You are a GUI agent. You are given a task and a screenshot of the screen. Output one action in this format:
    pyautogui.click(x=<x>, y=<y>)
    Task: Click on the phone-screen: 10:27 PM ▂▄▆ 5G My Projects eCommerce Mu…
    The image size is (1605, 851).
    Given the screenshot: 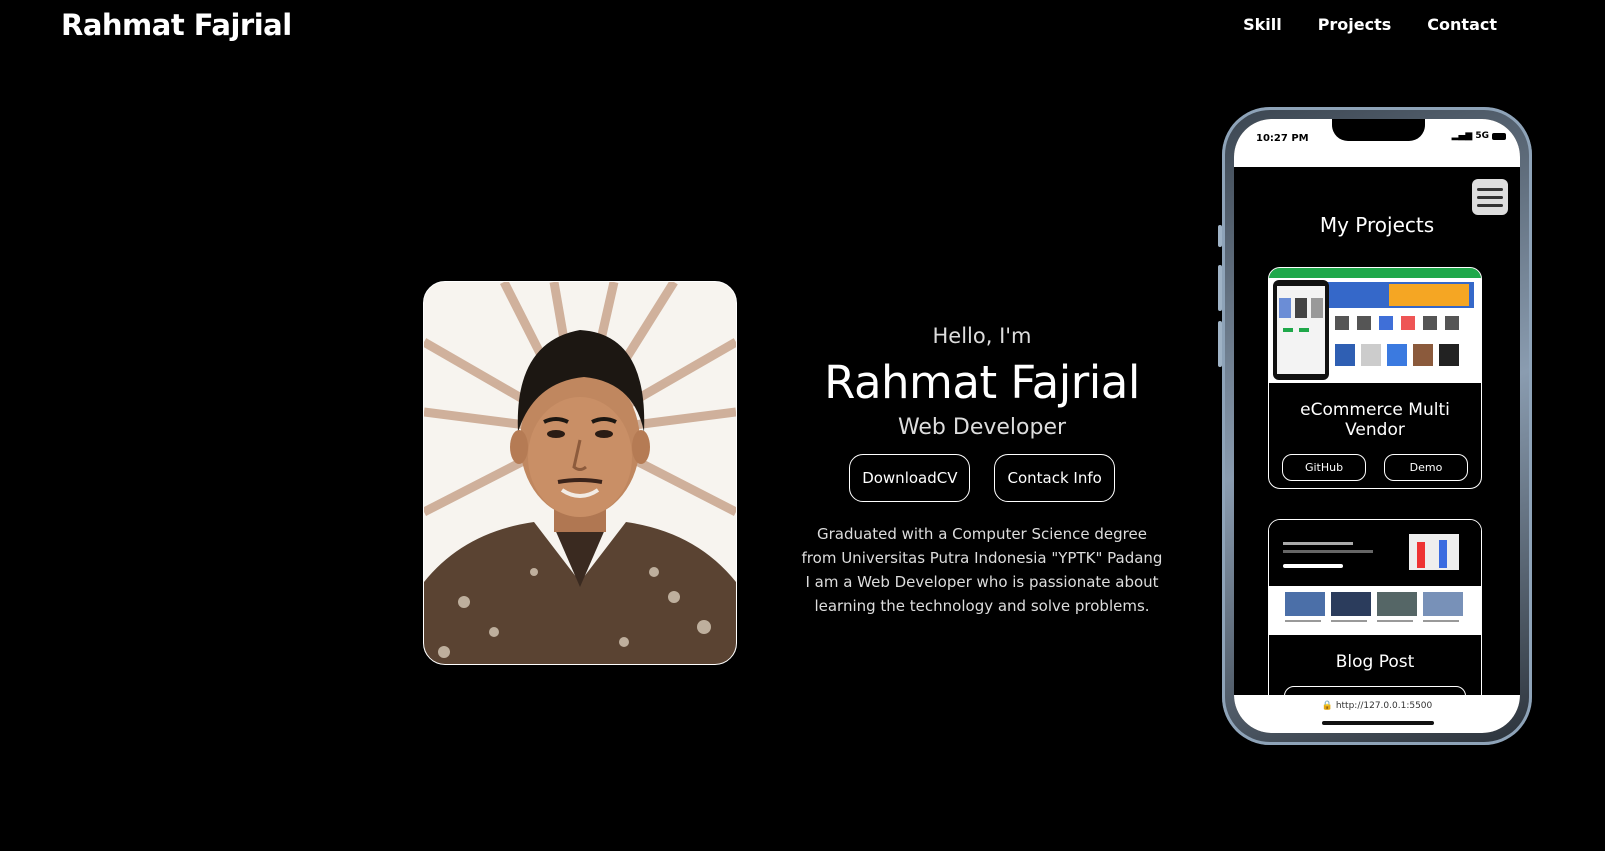 What is the action you would take?
    pyautogui.click(x=1377, y=426)
    